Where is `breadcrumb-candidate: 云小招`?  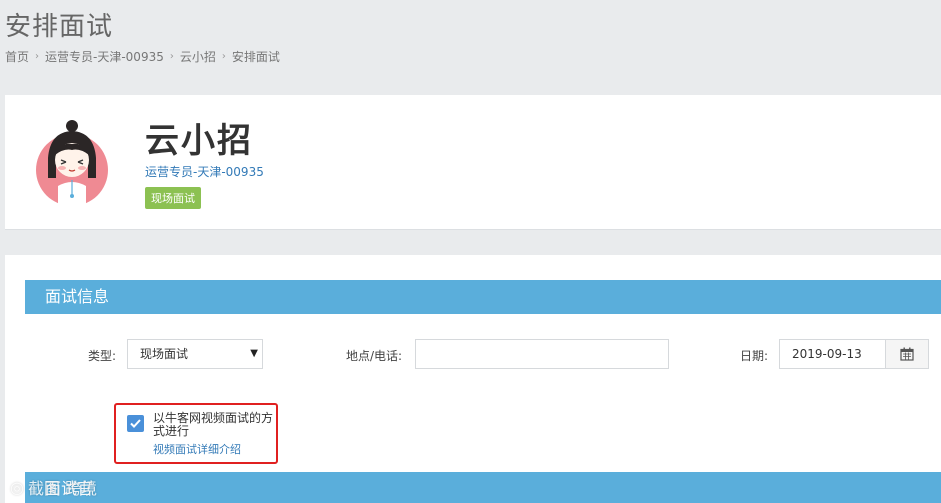 breadcrumb-candidate: 云小招 is located at coordinates (198, 56).